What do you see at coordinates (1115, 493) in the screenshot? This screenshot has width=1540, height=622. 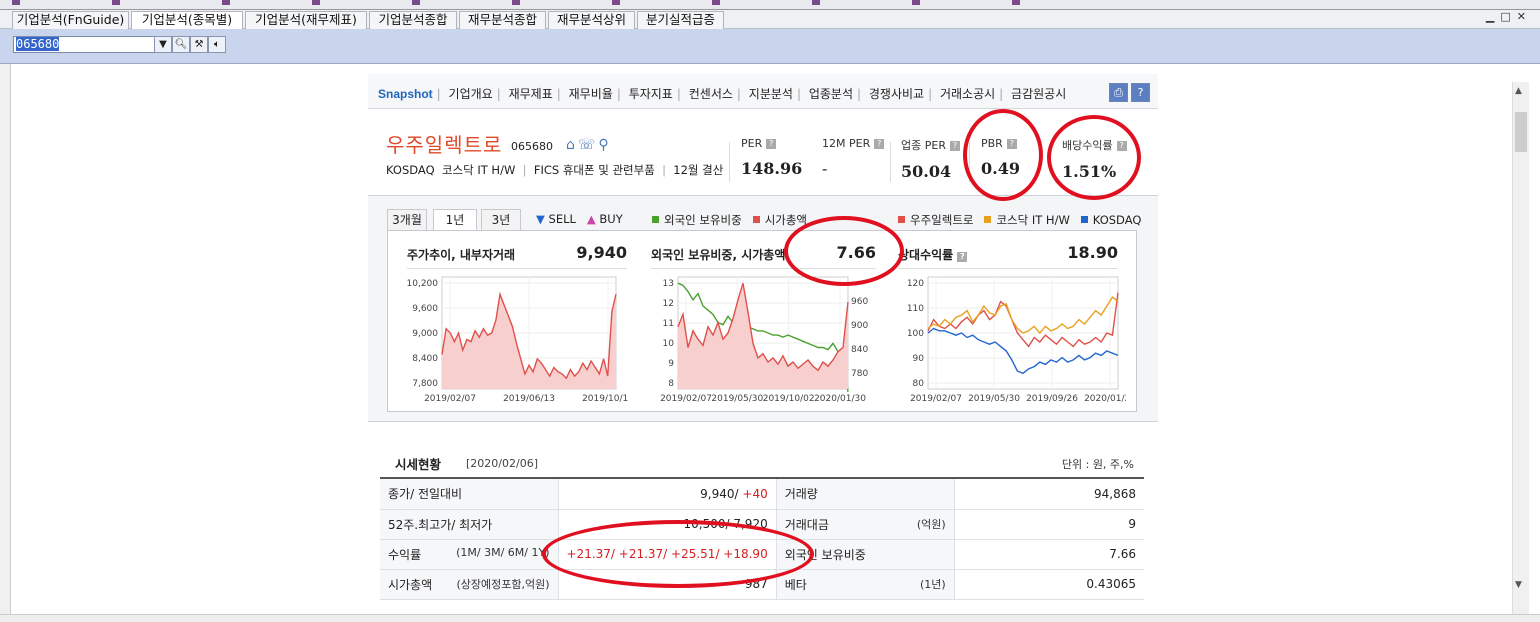 I see `row-value2: 94,868` at bounding box center [1115, 493].